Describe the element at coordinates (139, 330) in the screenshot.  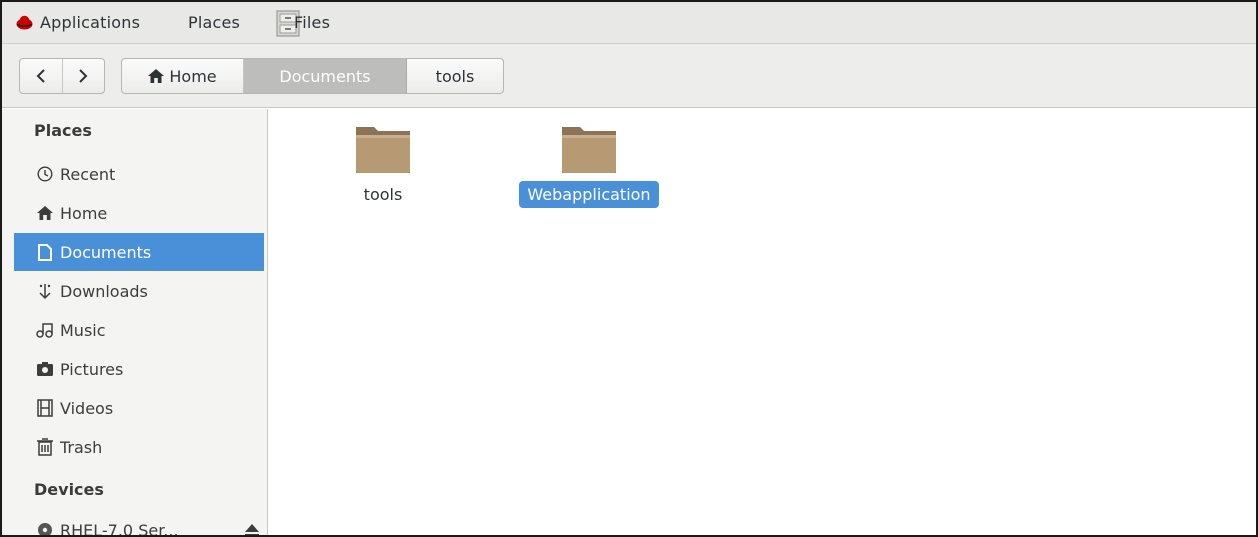
I see `sidebar-item-music: Music` at that location.